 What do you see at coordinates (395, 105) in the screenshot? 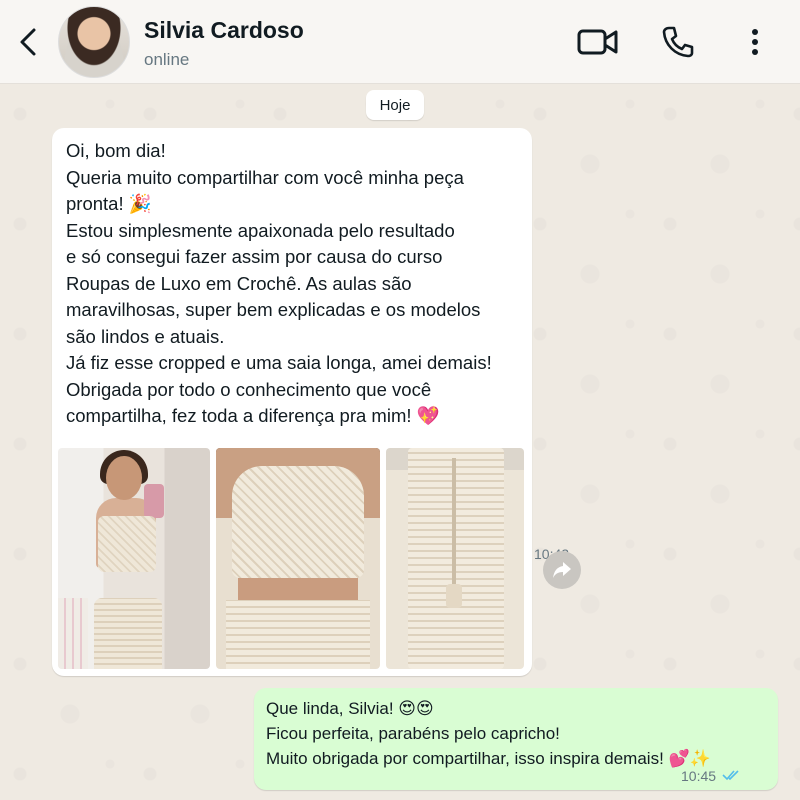
I see `date-separator: Hoje` at bounding box center [395, 105].